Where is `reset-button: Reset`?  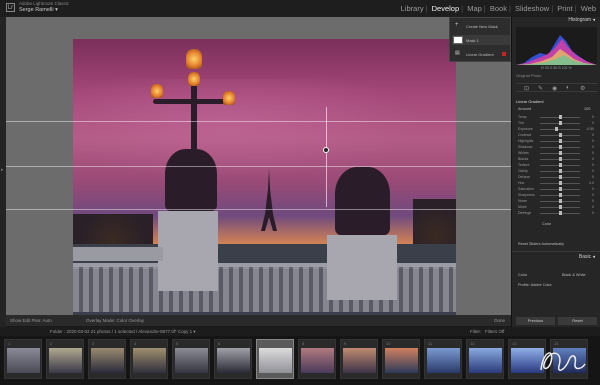 reset-button: Reset is located at coordinates (577, 321).